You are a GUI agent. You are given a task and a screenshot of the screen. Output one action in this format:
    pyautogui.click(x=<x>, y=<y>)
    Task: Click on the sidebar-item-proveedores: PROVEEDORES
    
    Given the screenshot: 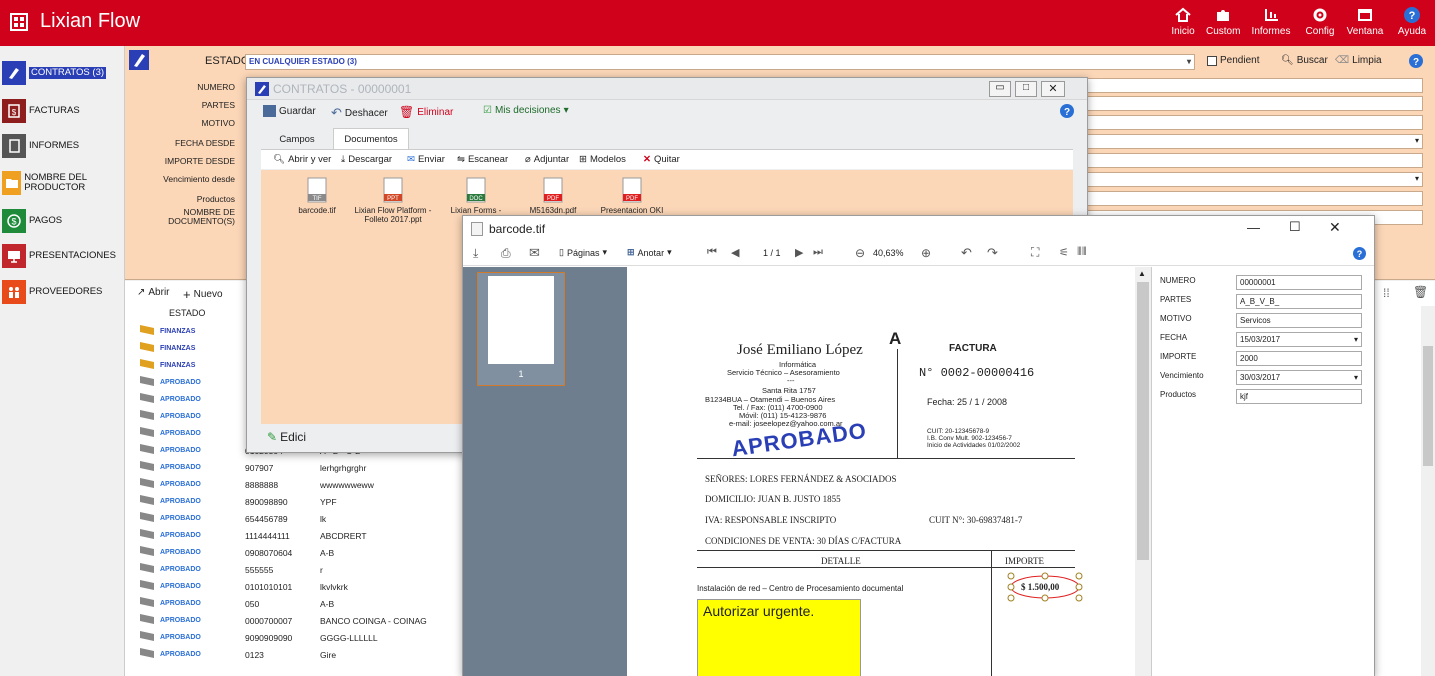 What is the action you would take?
    pyautogui.click(x=62, y=292)
    